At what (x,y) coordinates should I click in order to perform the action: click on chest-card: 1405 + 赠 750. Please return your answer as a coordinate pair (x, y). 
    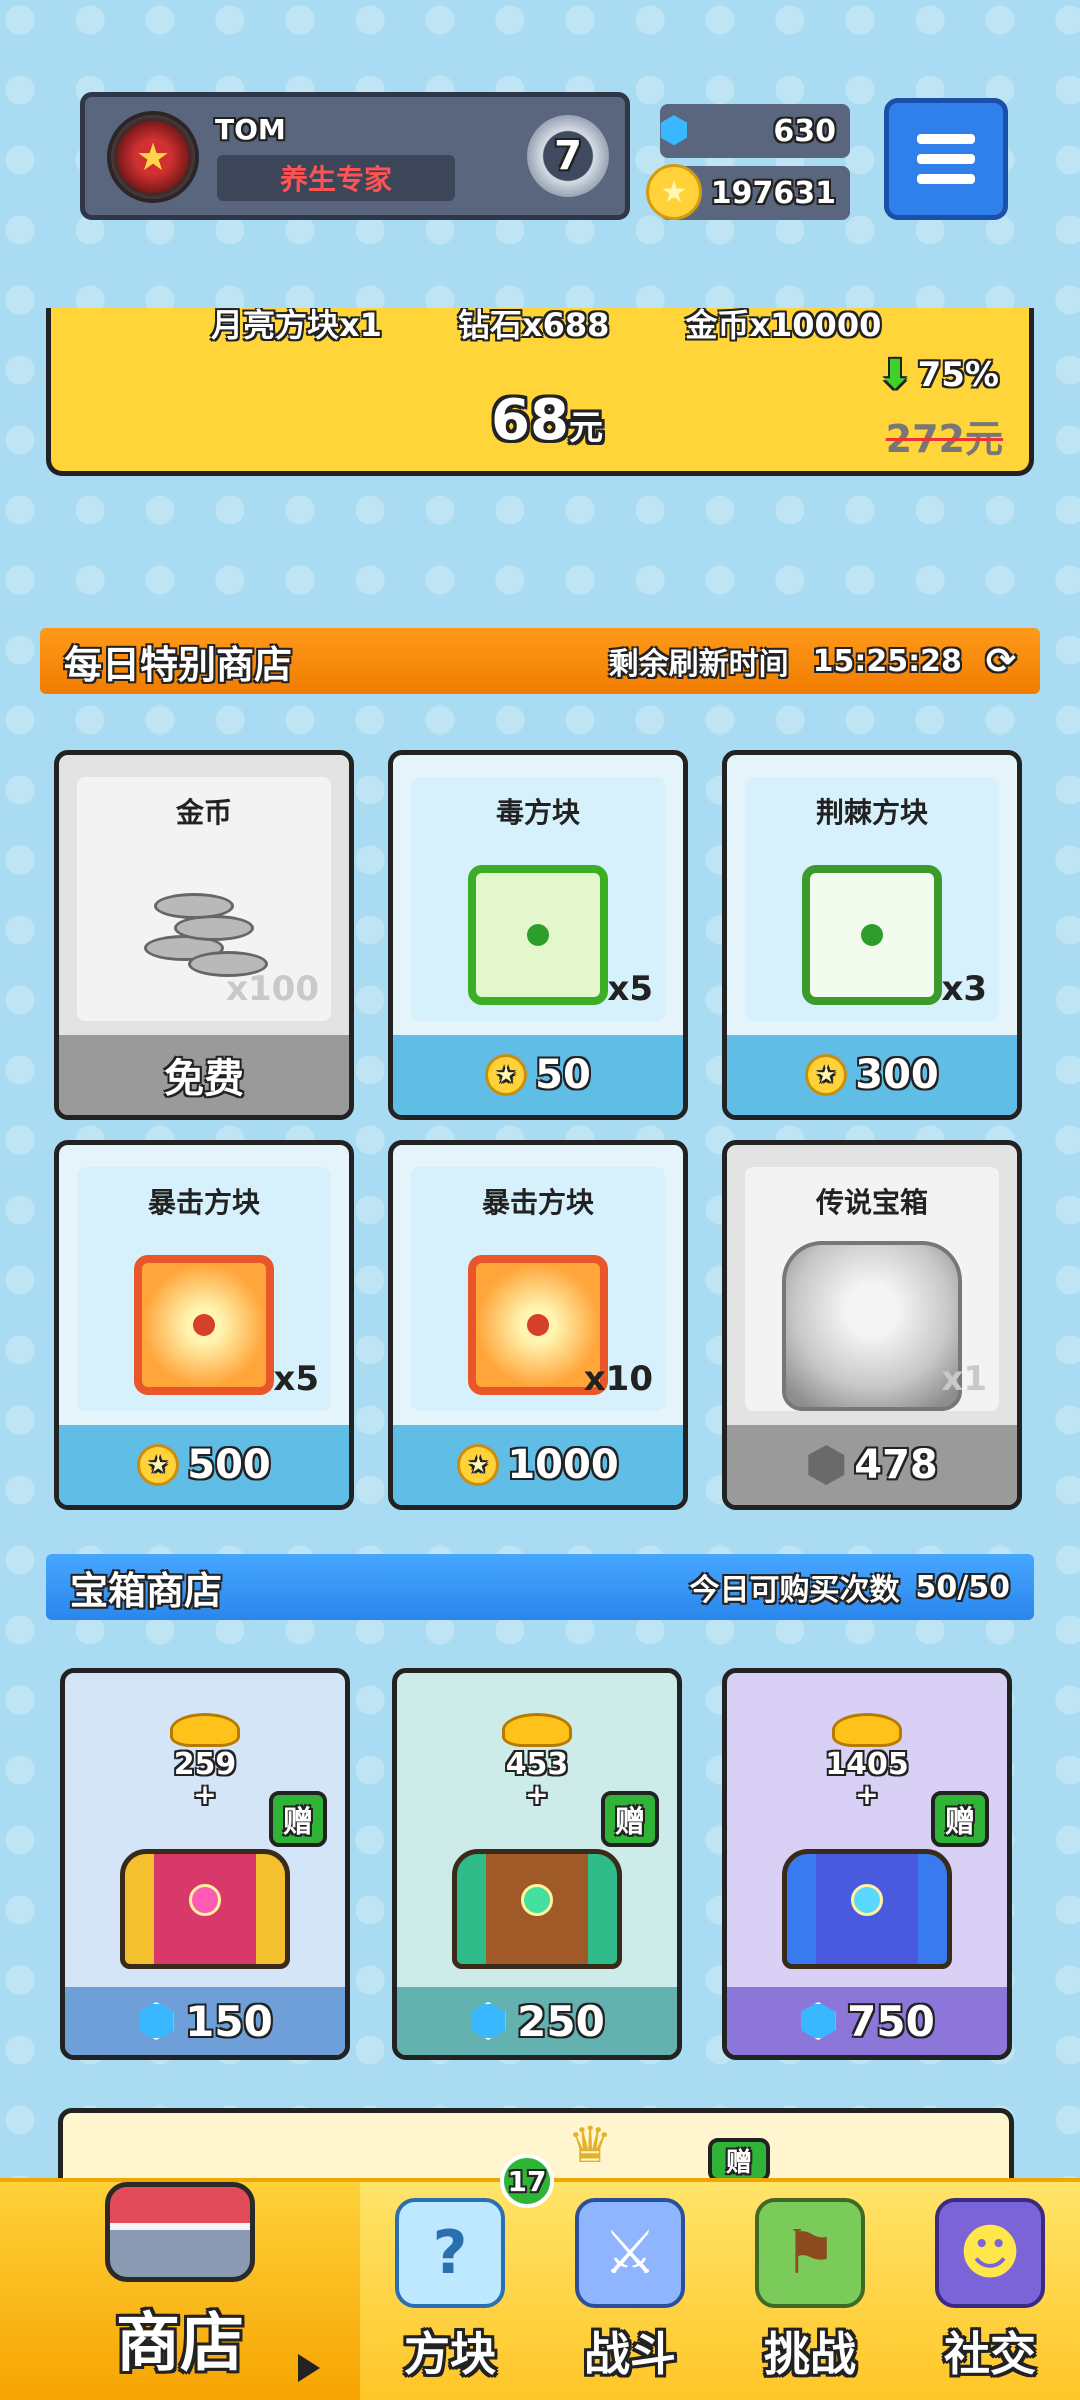
    Looking at the image, I should click on (867, 1864).